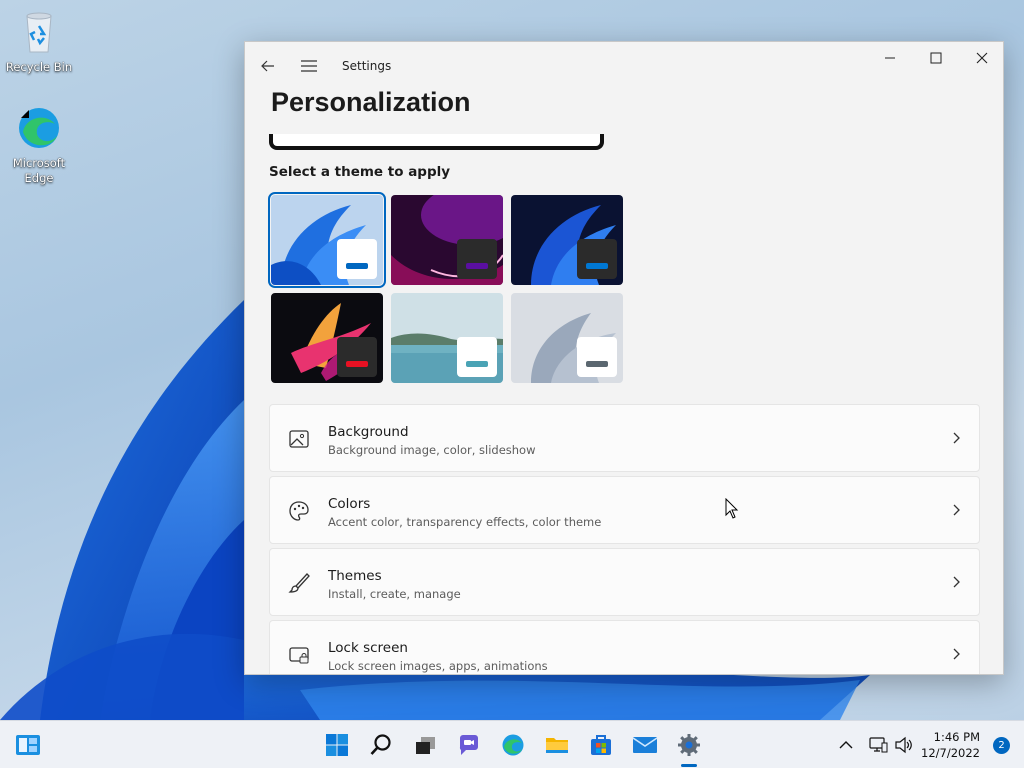 This screenshot has height=768, width=1024. I want to click on back-arrow-icon, so click(267, 66).